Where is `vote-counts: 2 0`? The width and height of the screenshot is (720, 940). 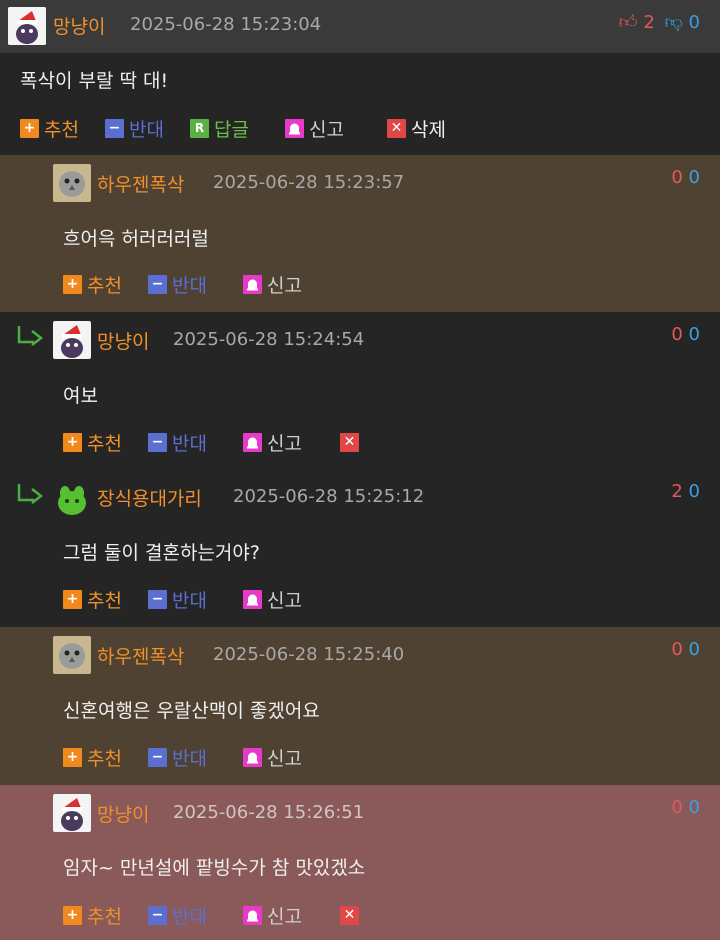 vote-counts: 2 0 is located at coordinates (685, 491).